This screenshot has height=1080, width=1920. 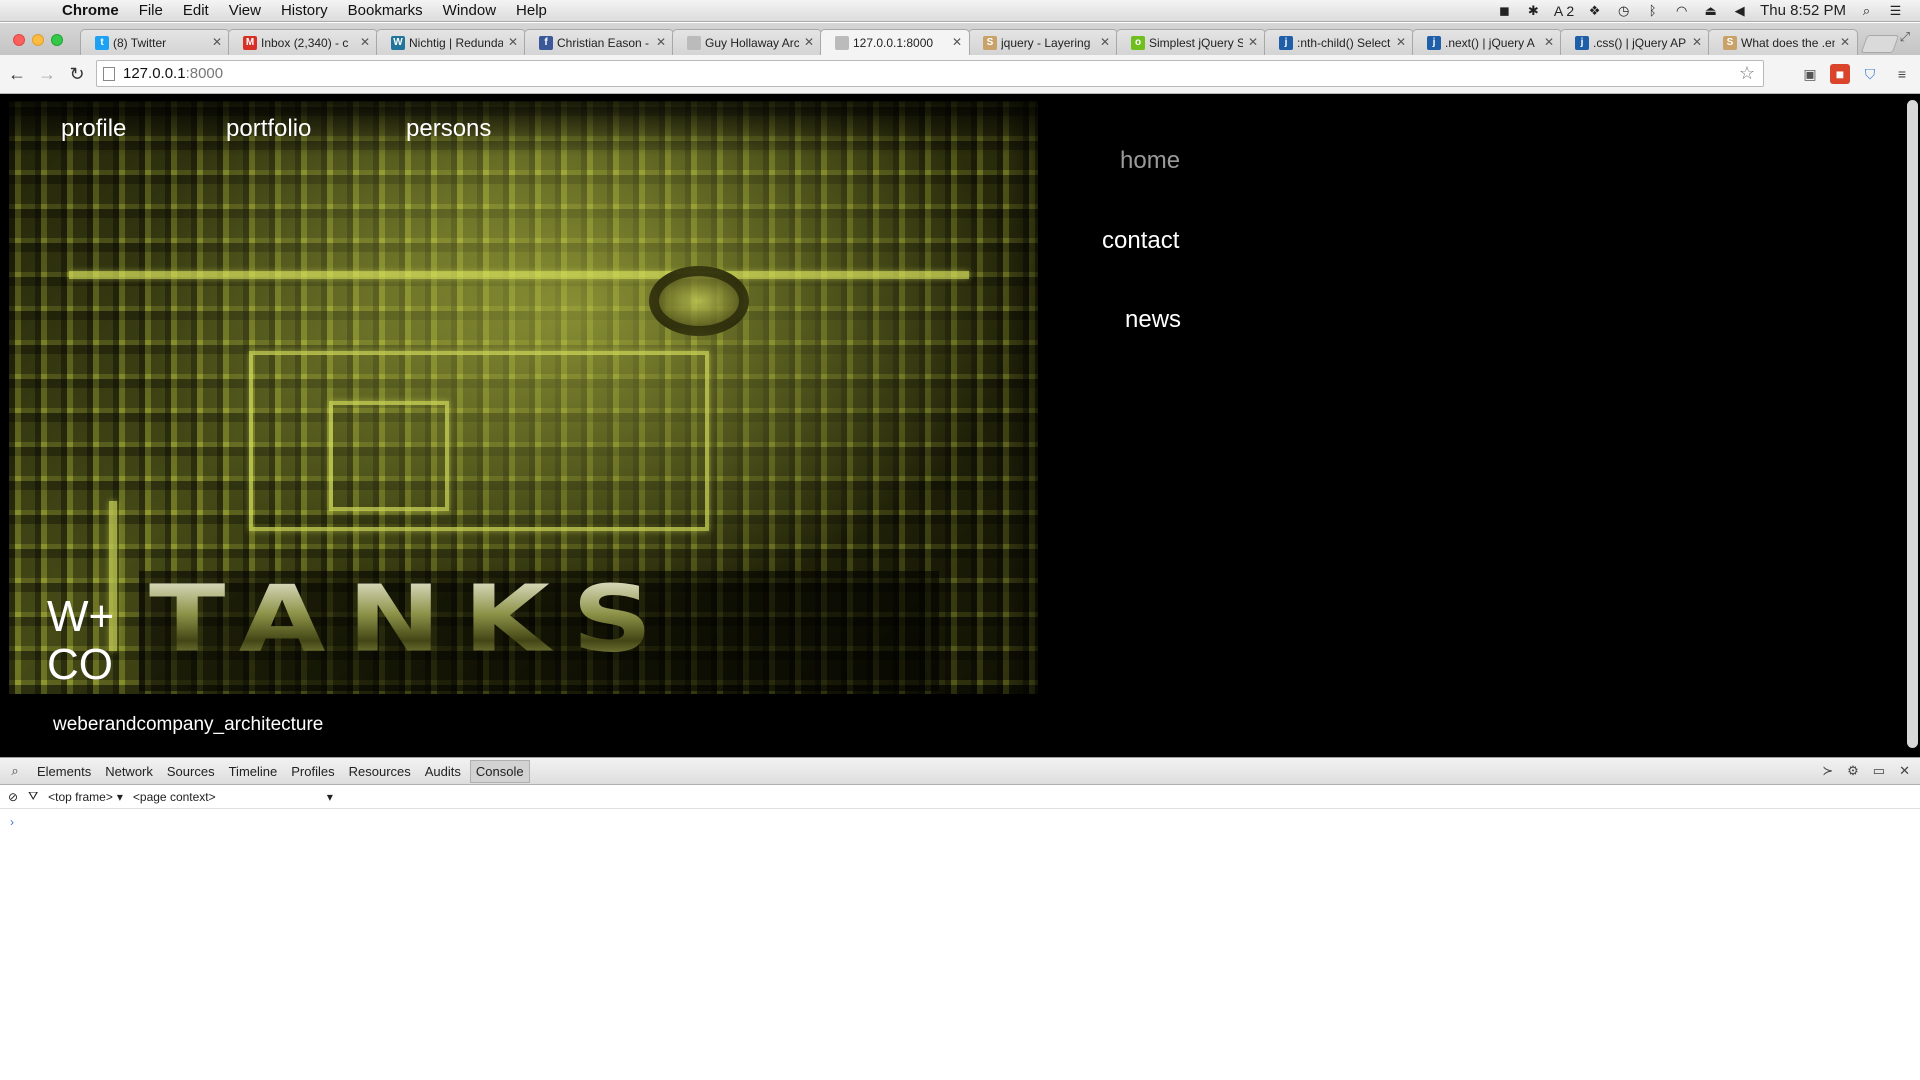 What do you see at coordinates (1533, 10) in the screenshot?
I see `asterisk-status-icon: ✱` at bounding box center [1533, 10].